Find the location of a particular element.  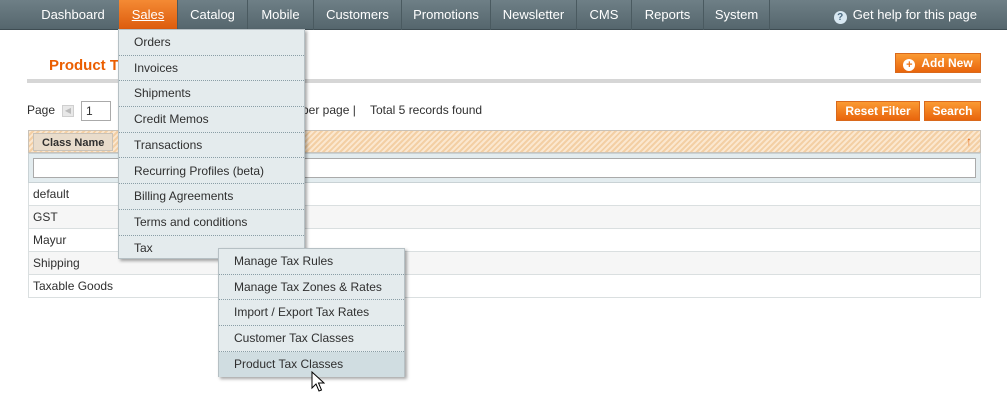

menu-item-orders: Orders is located at coordinates (211, 43).